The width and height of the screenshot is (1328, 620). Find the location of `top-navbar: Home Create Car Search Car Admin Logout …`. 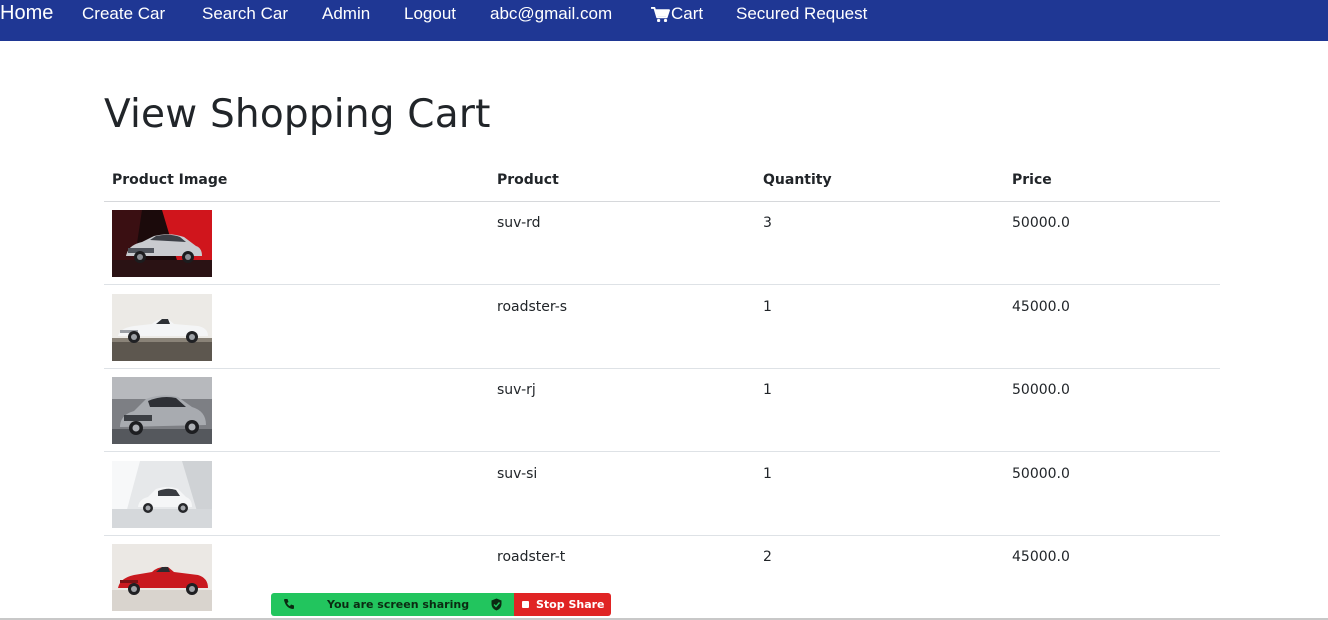

top-navbar: Home Create Car Search Car Admin Logout … is located at coordinates (664, 20).